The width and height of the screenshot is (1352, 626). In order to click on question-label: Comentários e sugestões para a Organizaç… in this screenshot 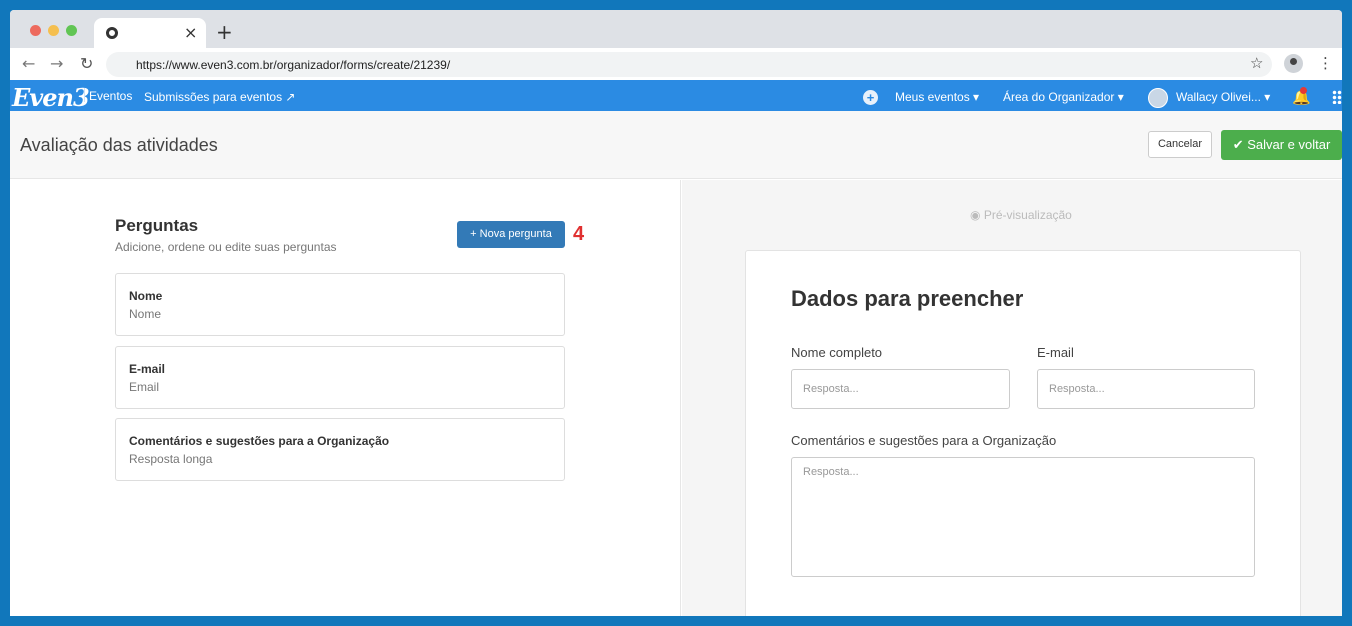, I will do `click(259, 441)`.